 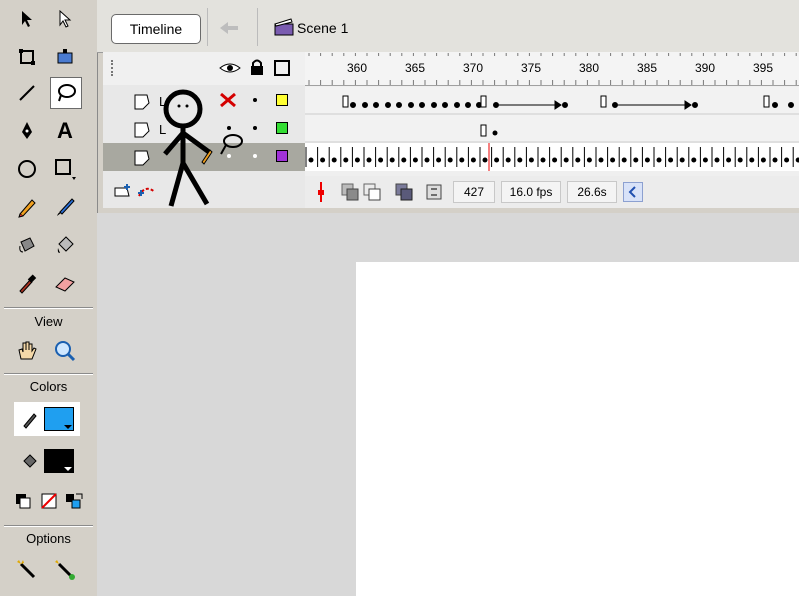 I want to click on back-arrow-icon, so click(x=229, y=29).